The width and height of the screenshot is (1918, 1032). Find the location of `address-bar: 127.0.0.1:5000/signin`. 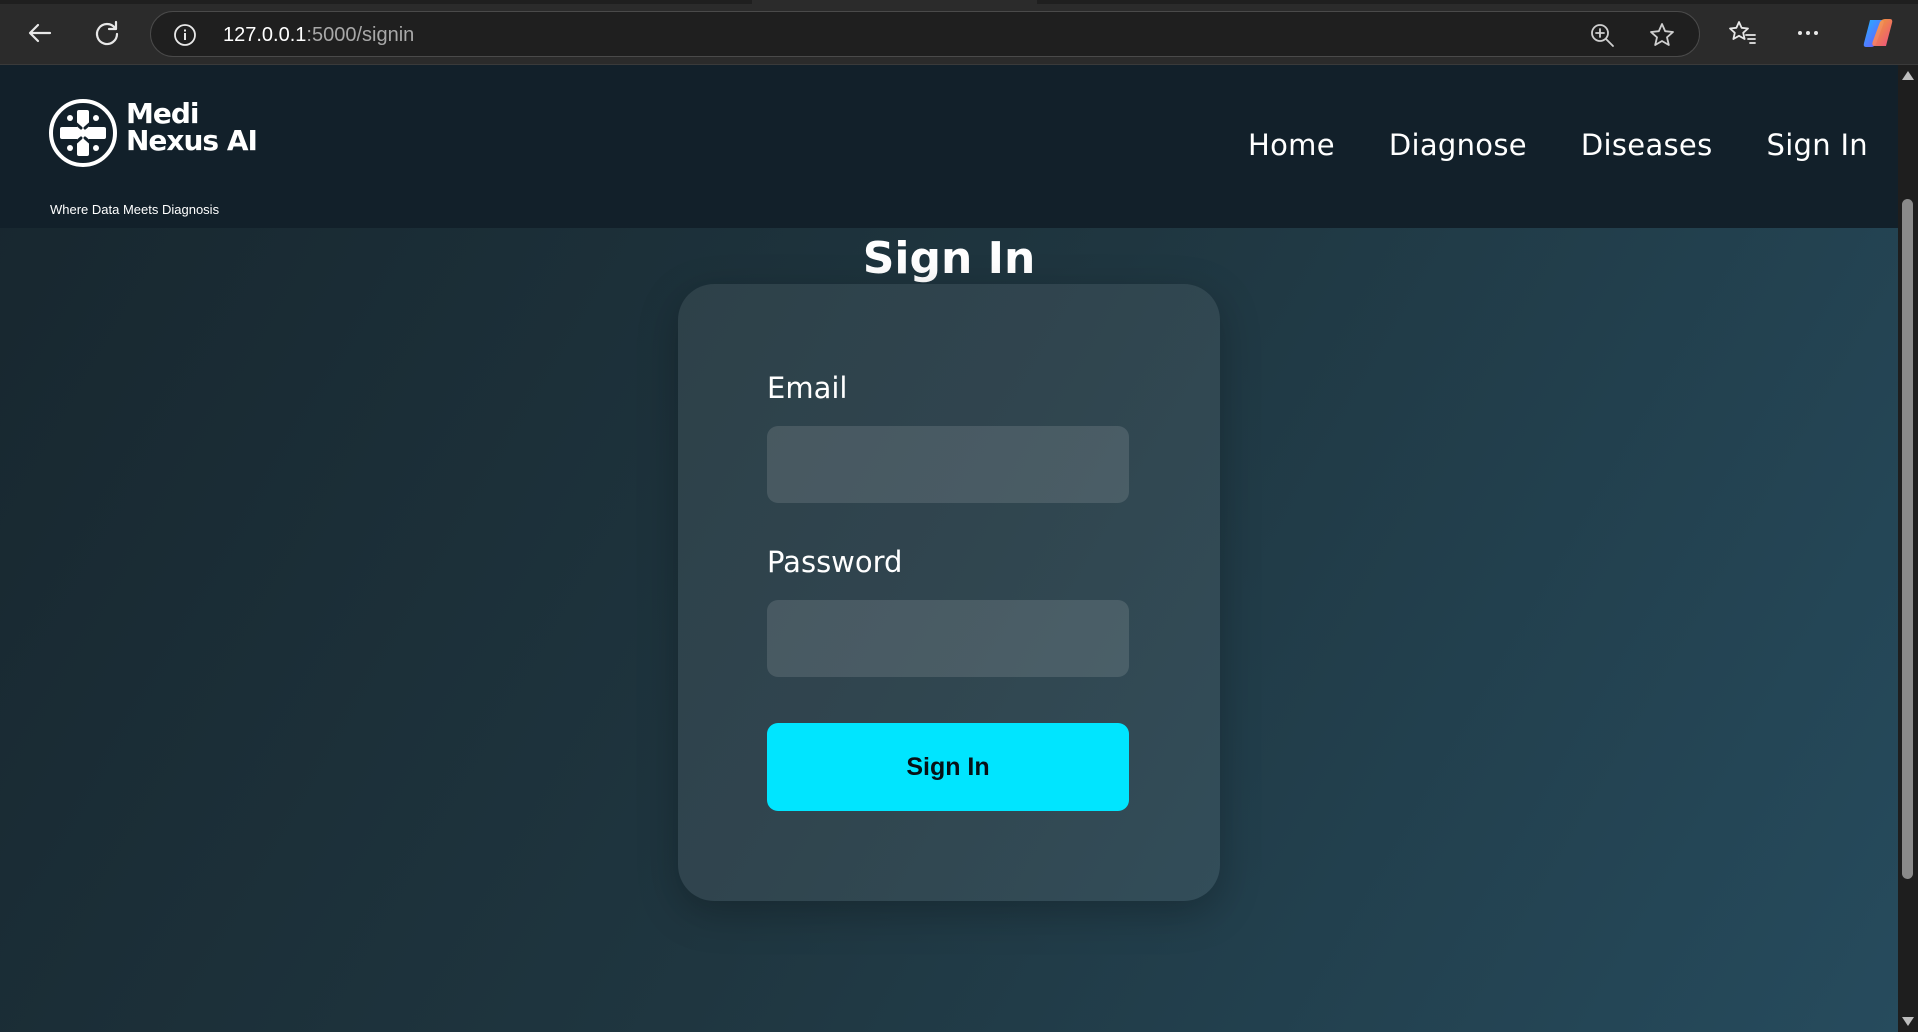

address-bar: 127.0.0.1:5000/signin is located at coordinates (925, 34).